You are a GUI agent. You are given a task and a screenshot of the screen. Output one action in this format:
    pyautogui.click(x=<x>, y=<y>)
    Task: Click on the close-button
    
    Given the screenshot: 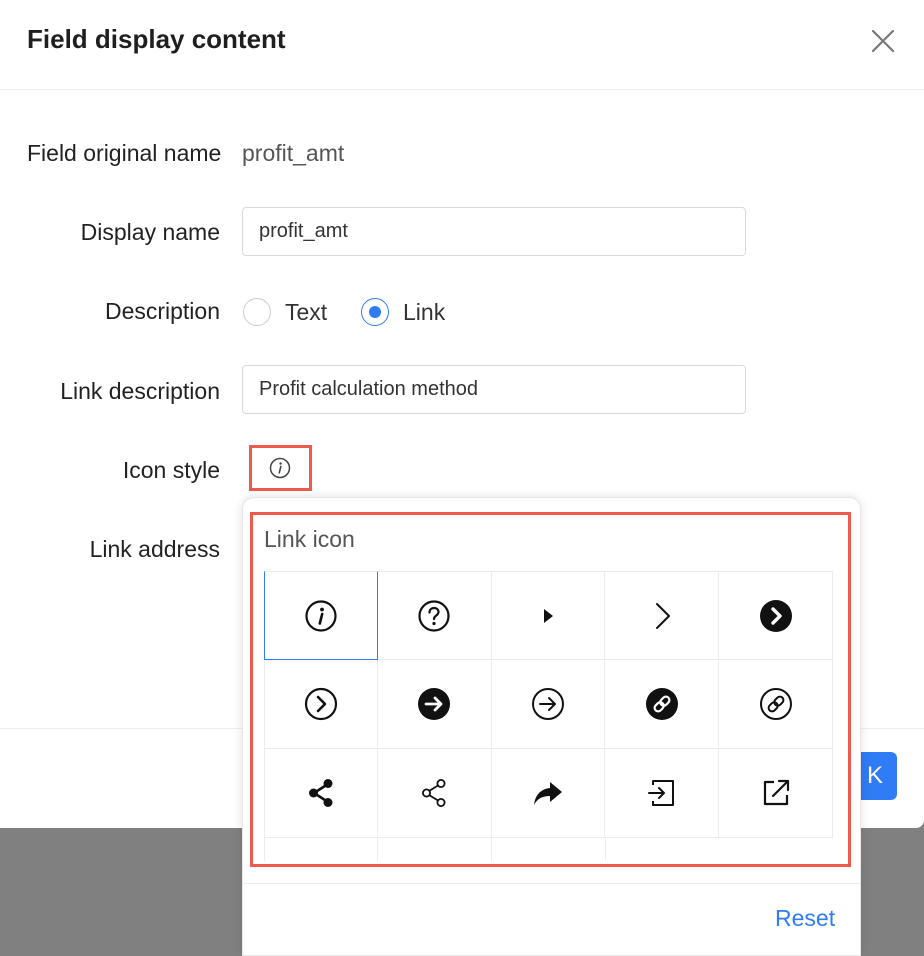 What is the action you would take?
    pyautogui.click(x=883, y=41)
    